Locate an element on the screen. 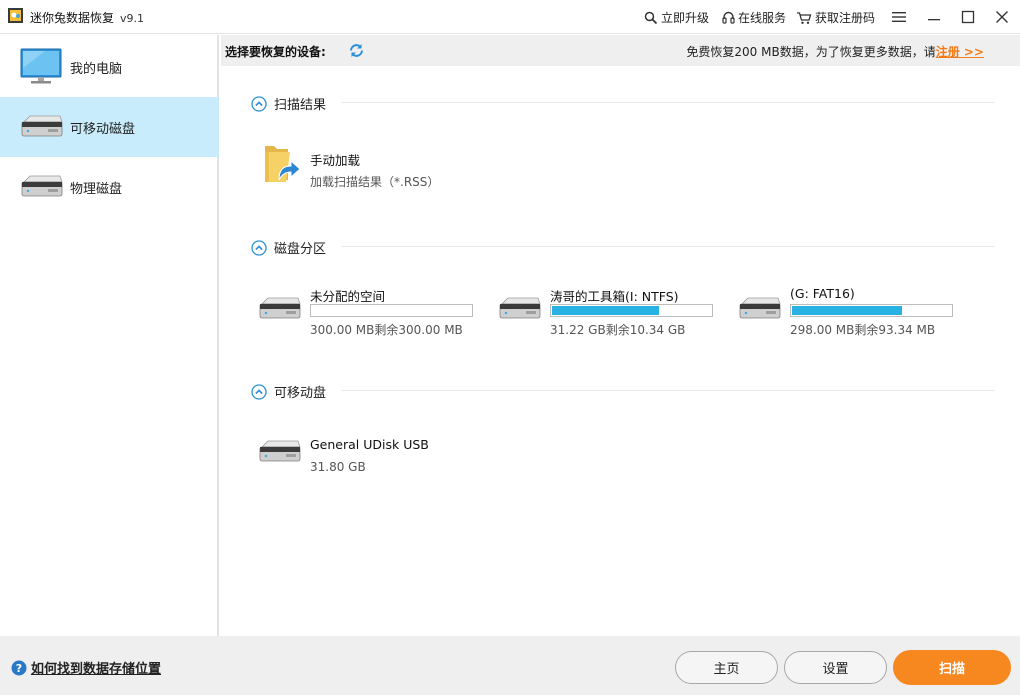 This screenshot has width=1020, height=695. get-register-code-label: 获取注册码 is located at coordinates (845, 18).